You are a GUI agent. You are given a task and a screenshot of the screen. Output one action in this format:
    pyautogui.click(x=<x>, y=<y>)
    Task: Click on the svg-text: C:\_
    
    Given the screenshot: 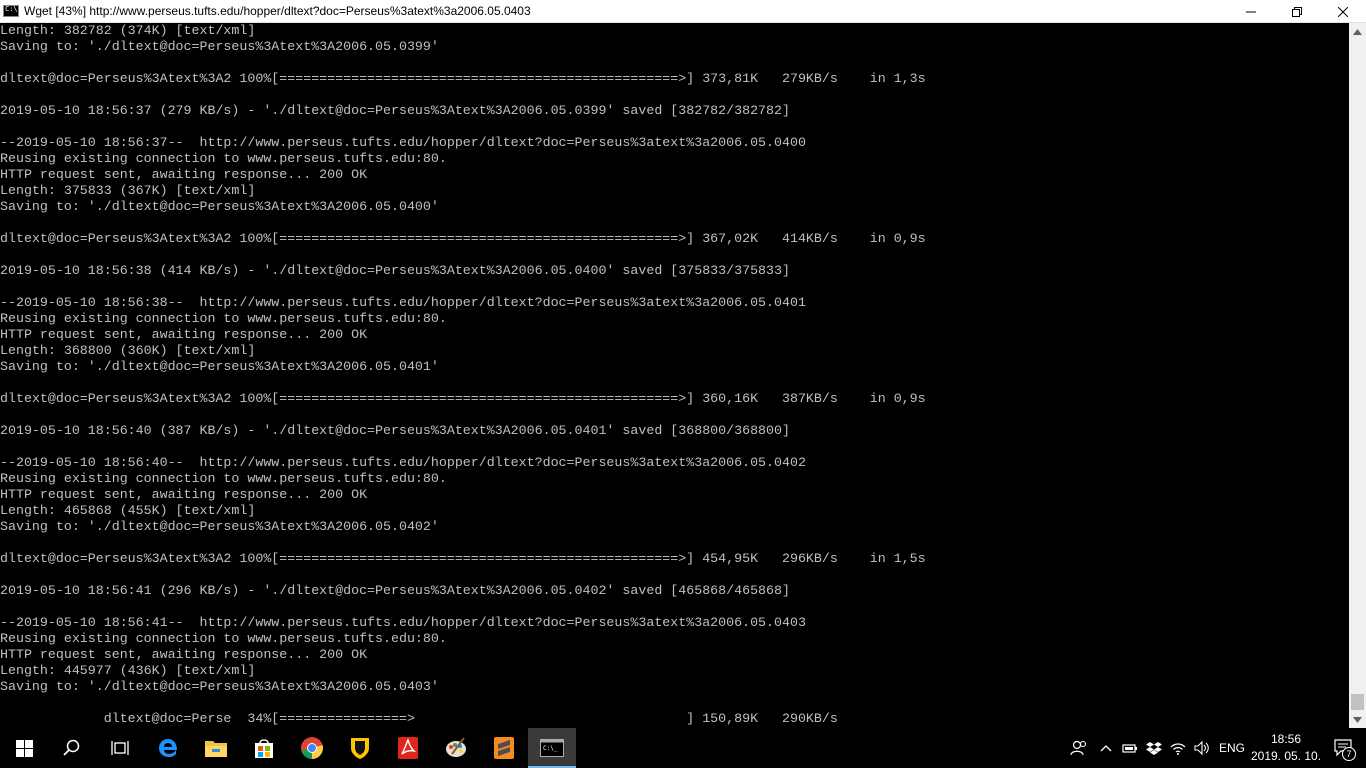 What is the action you would take?
    pyautogui.click(x=550, y=748)
    